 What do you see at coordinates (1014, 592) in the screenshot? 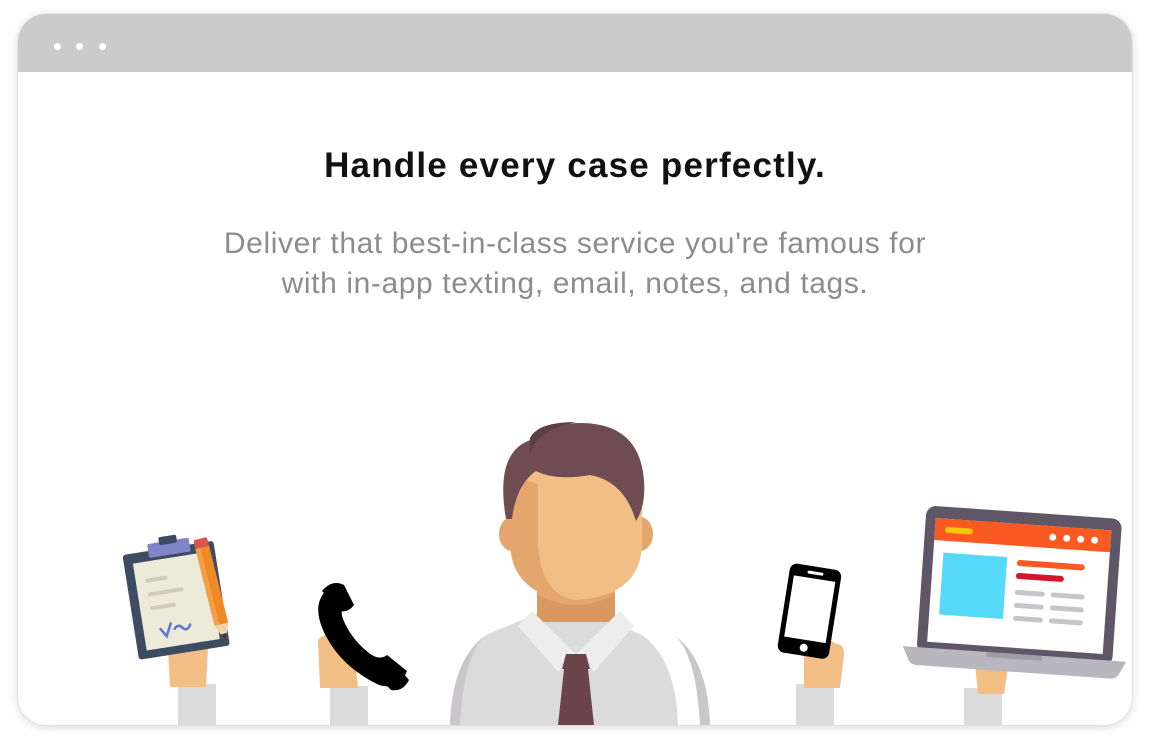
I see `laptop-icon` at bounding box center [1014, 592].